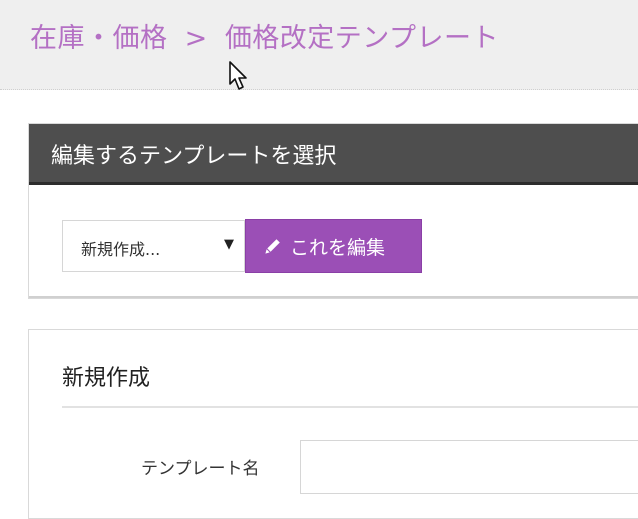 The width and height of the screenshot is (638, 519). Describe the element at coordinates (238, 75) in the screenshot. I see `mouse-pointer-icon` at that location.